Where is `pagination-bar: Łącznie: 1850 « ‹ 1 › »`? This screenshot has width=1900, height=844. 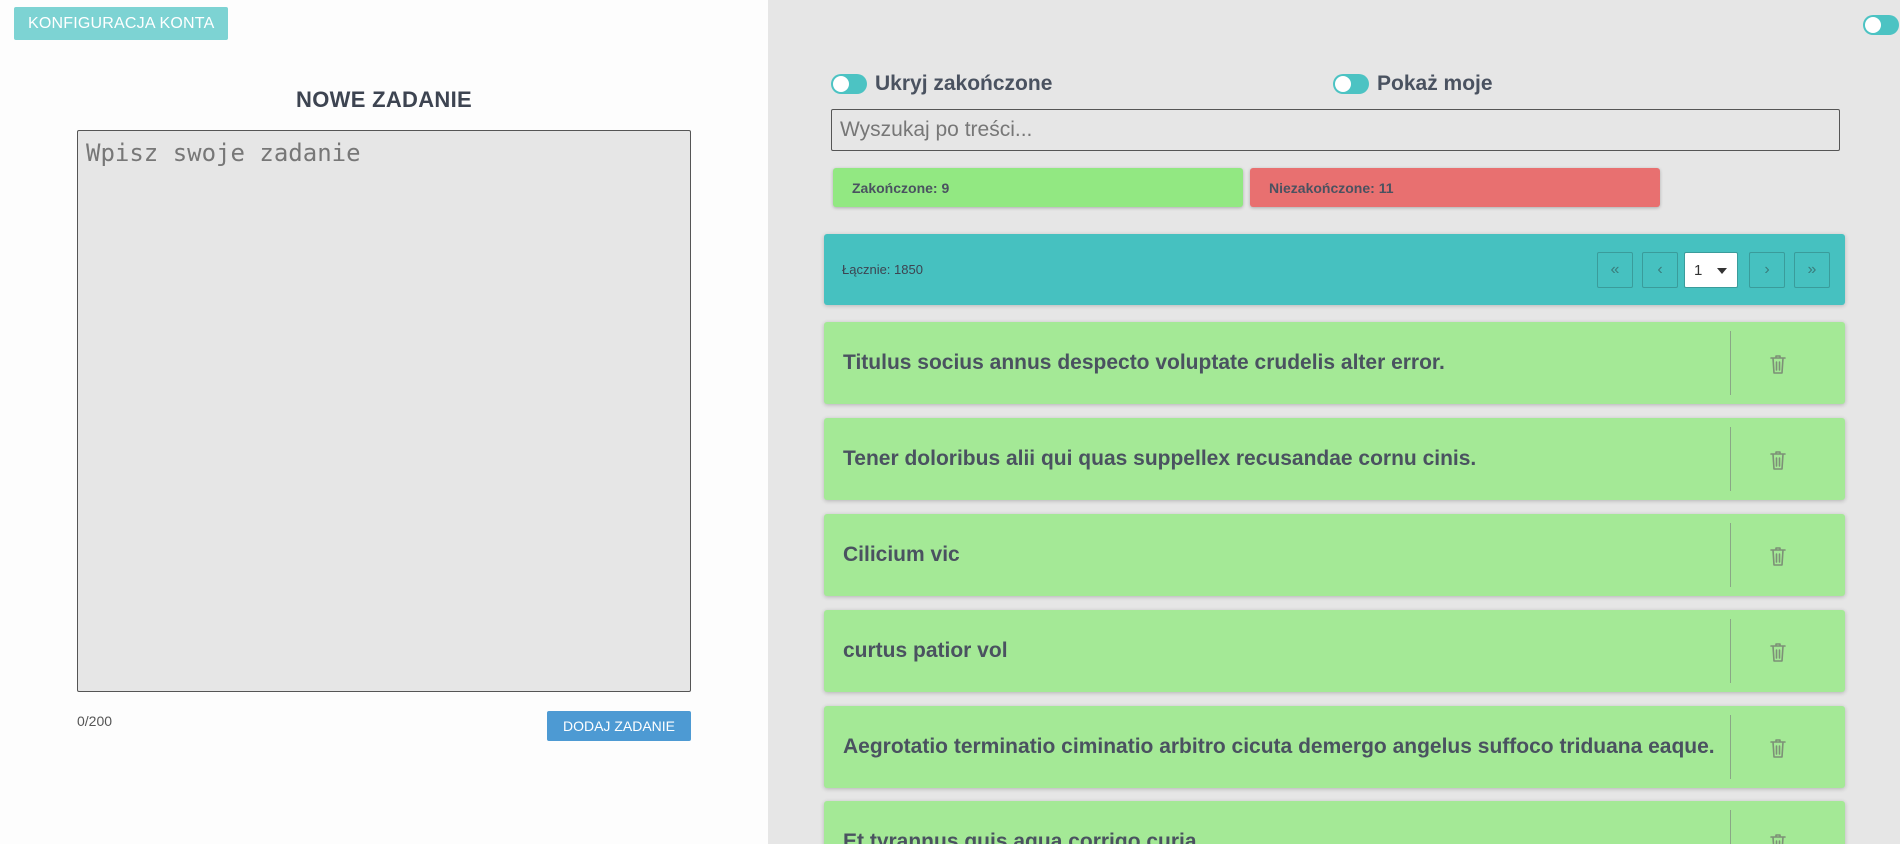
pagination-bar: Łącznie: 1850 « ‹ 1 › » is located at coordinates (1334, 269).